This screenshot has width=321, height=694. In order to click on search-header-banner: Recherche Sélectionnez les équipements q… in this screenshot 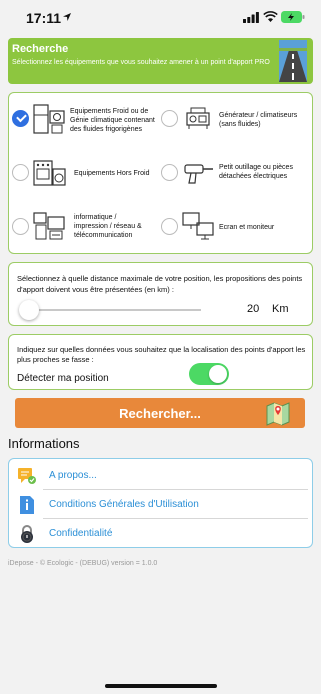, I will do `click(160, 61)`.